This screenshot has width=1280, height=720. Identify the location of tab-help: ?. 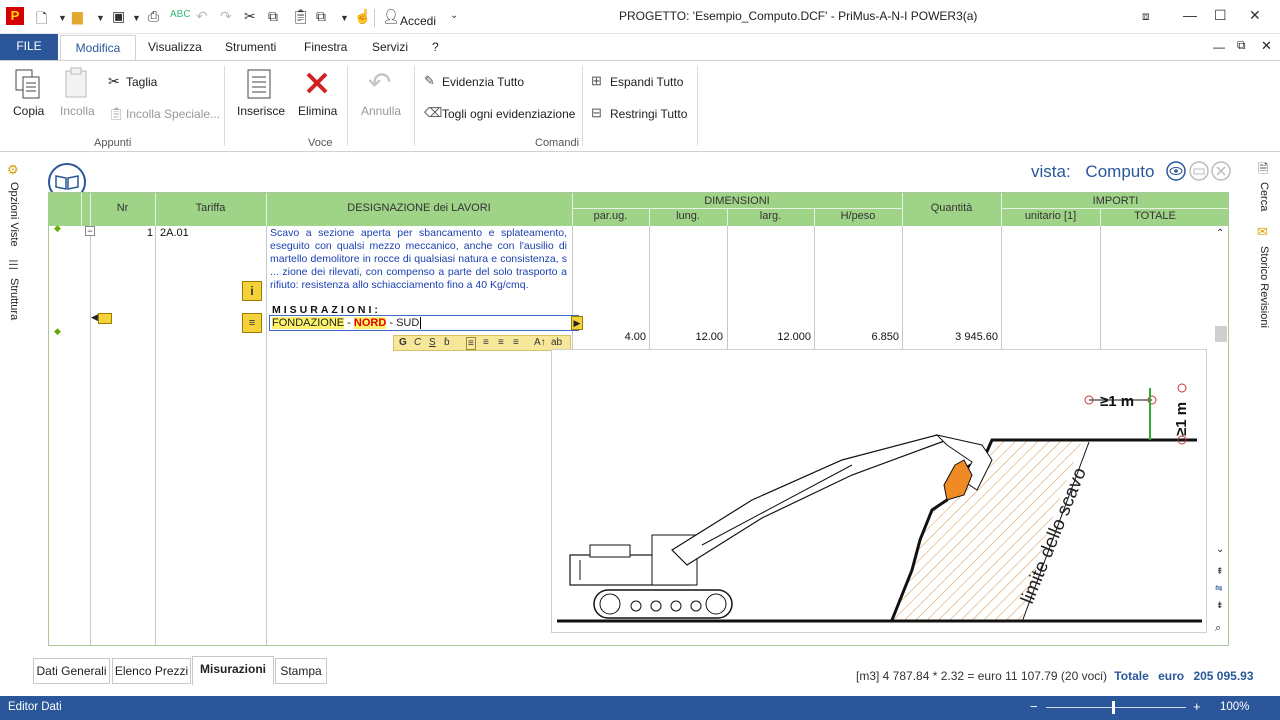
(435, 47).